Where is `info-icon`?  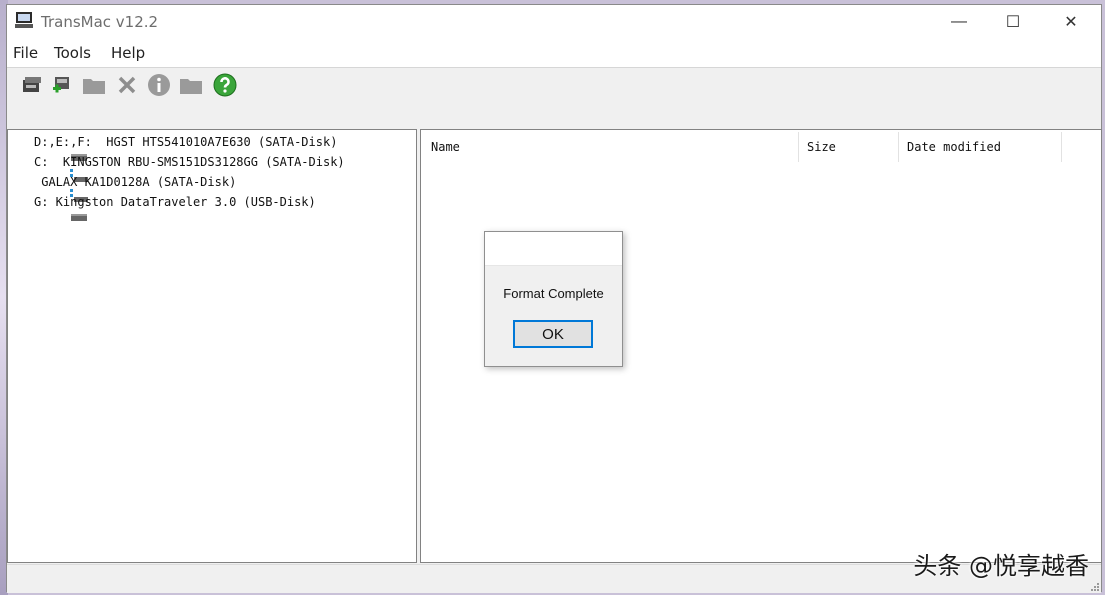 info-icon is located at coordinates (159, 85).